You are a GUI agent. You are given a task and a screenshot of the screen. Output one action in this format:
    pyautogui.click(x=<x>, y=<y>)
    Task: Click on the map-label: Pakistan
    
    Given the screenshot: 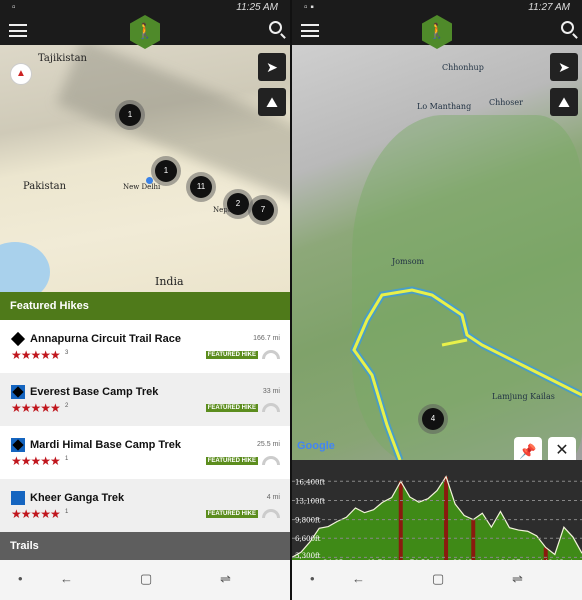 What is the action you would take?
    pyautogui.click(x=45, y=186)
    